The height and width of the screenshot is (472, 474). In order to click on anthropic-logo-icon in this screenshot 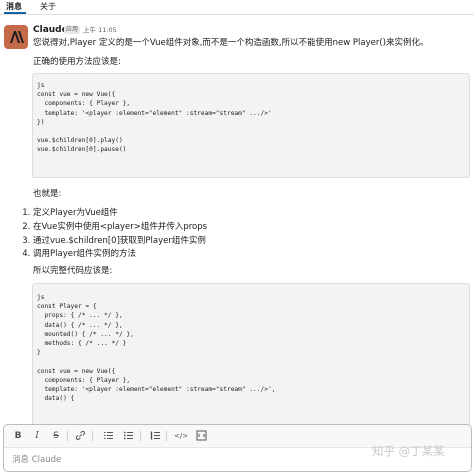, I will do `click(17, 37)`.